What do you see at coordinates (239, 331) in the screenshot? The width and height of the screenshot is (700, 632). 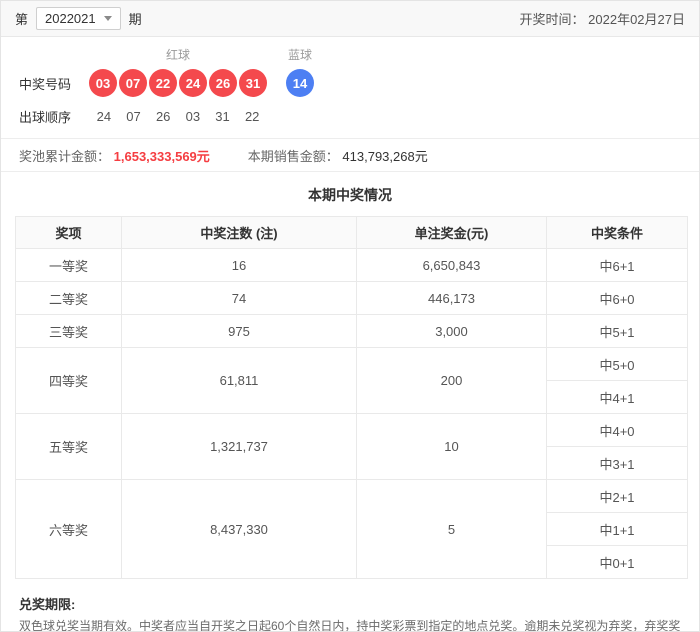 I see `cell-count: 975` at bounding box center [239, 331].